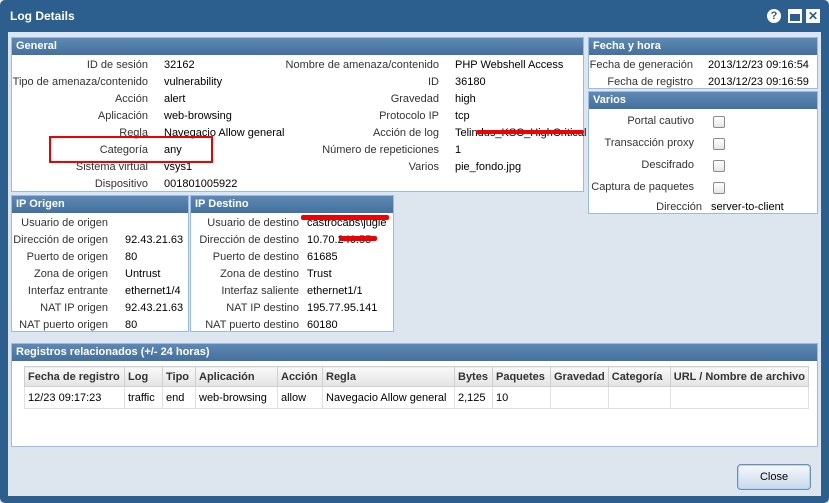 The width and height of the screenshot is (829, 503). Describe the element at coordinates (473, 397) in the screenshot. I see `table-cell: 2,125` at that location.